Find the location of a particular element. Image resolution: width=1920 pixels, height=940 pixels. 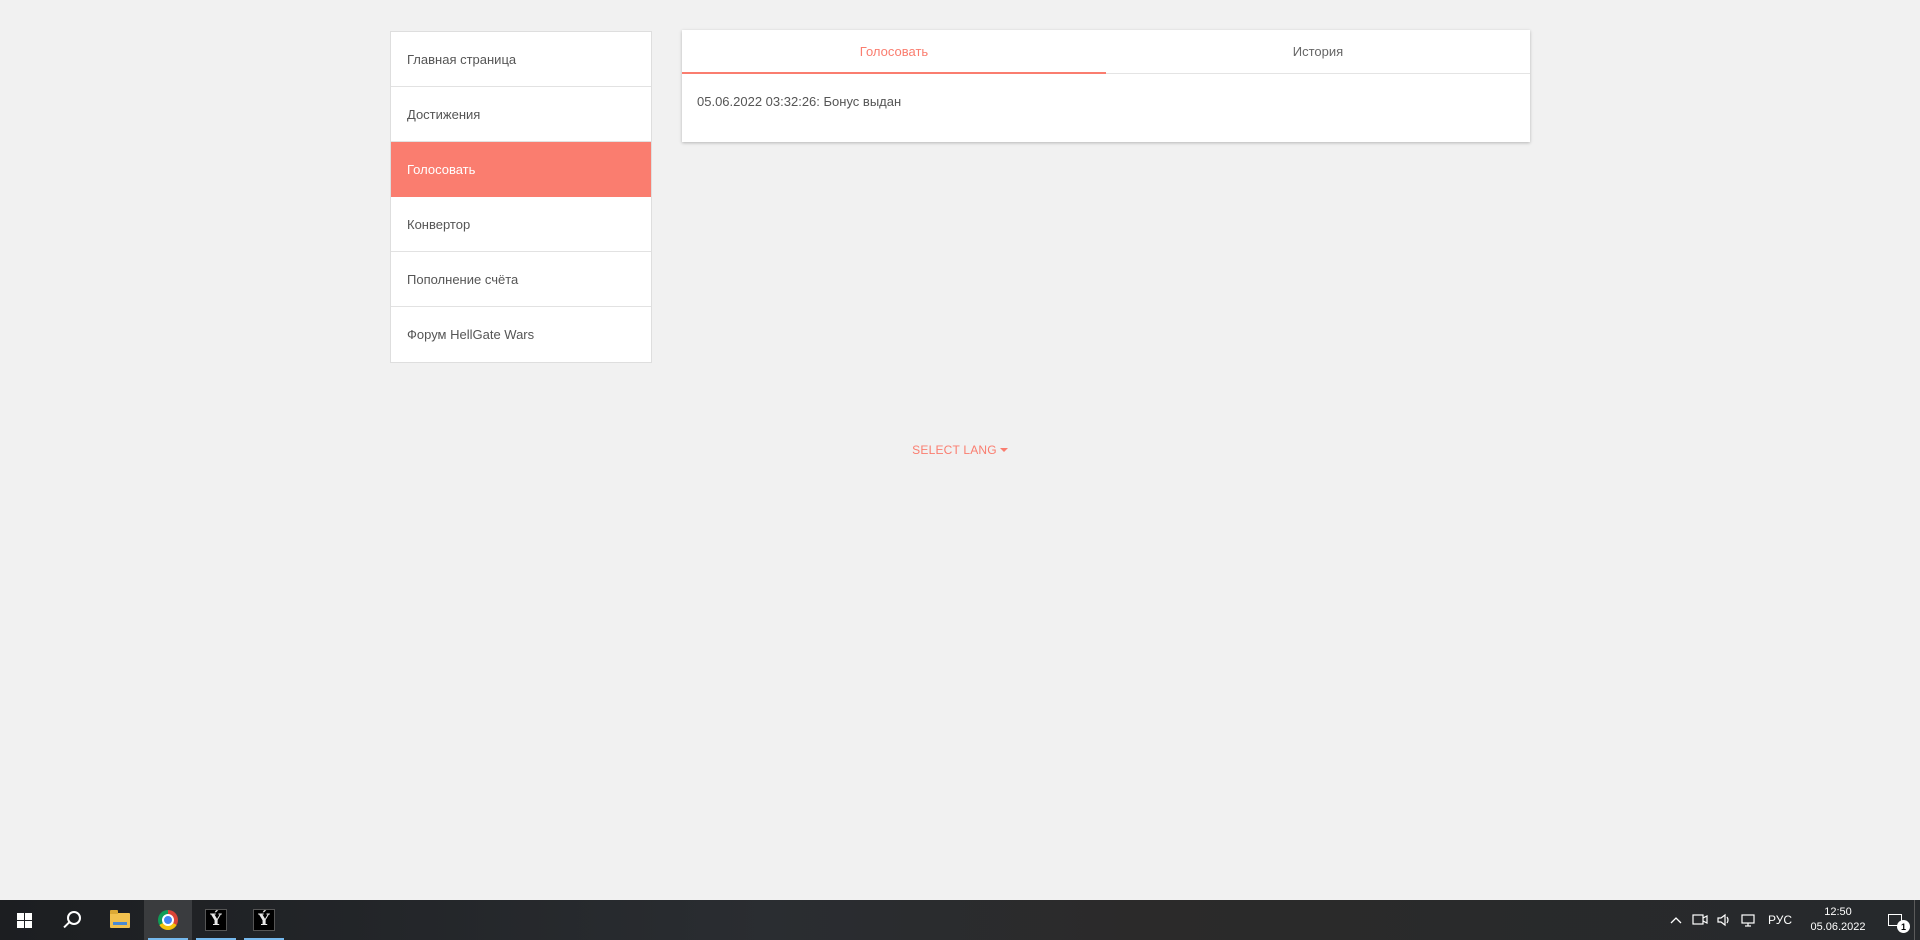

system-tray: РУС 12:50 05.06.2022 1 is located at coordinates (1792, 920).